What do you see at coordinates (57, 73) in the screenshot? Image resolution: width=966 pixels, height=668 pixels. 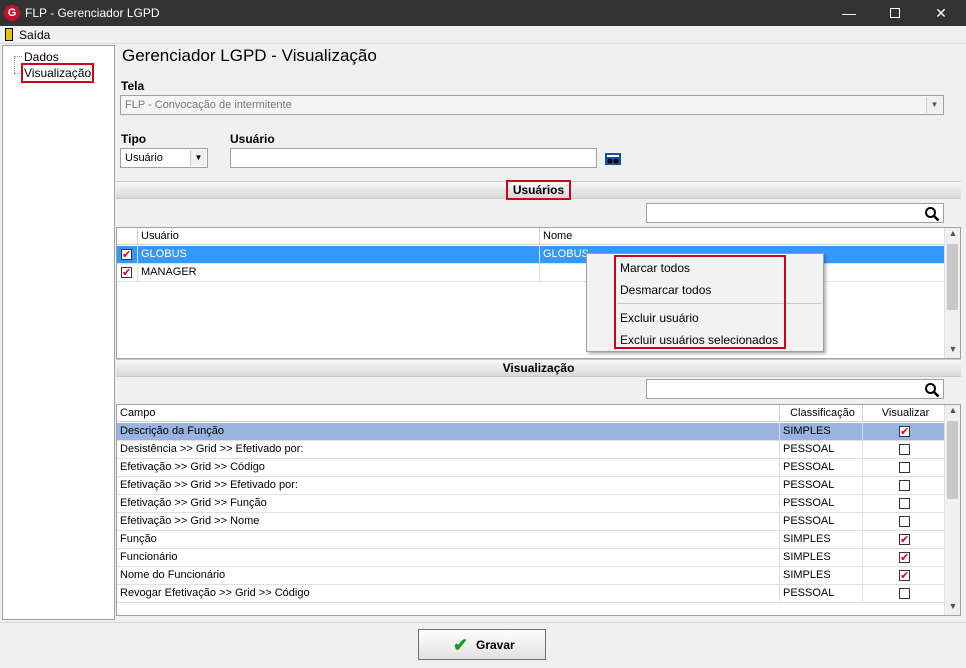 I see `tree-item-visualizacao: Visualização` at bounding box center [57, 73].